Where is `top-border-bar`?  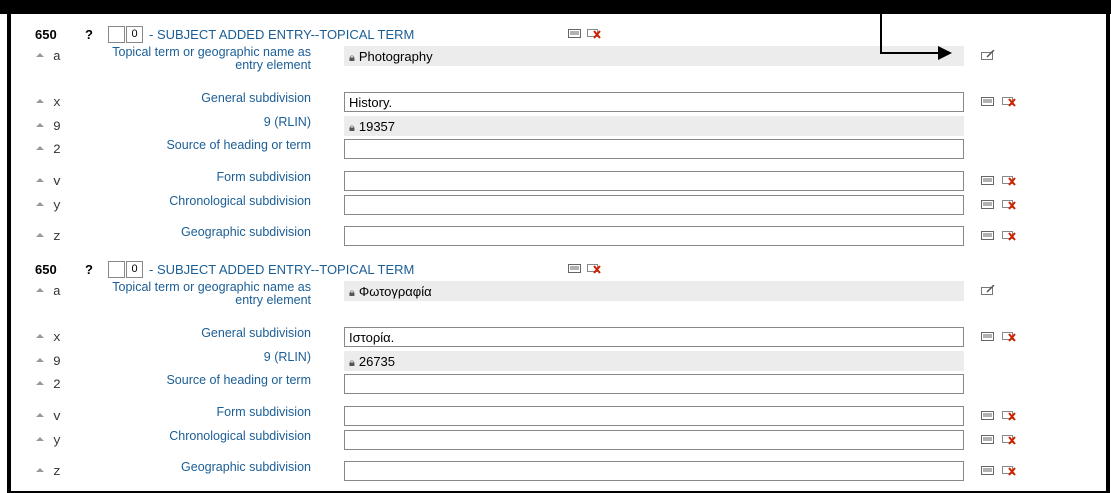 top-border-bar is located at coordinates (555, 7).